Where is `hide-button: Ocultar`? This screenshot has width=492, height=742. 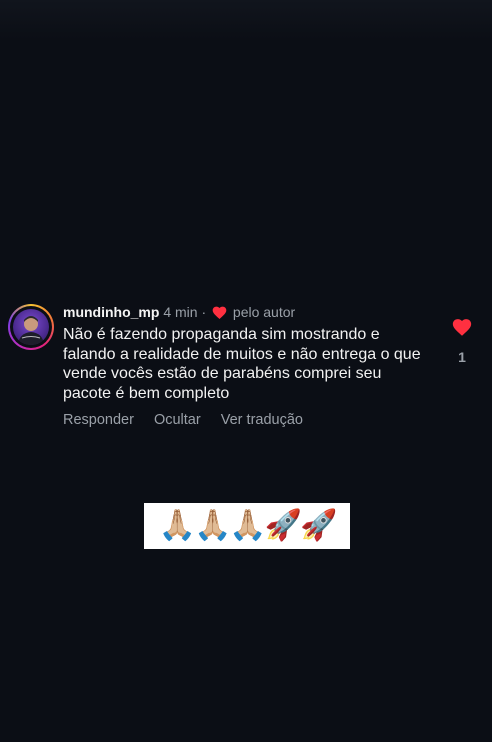
hide-button: Ocultar is located at coordinates (177, 420).